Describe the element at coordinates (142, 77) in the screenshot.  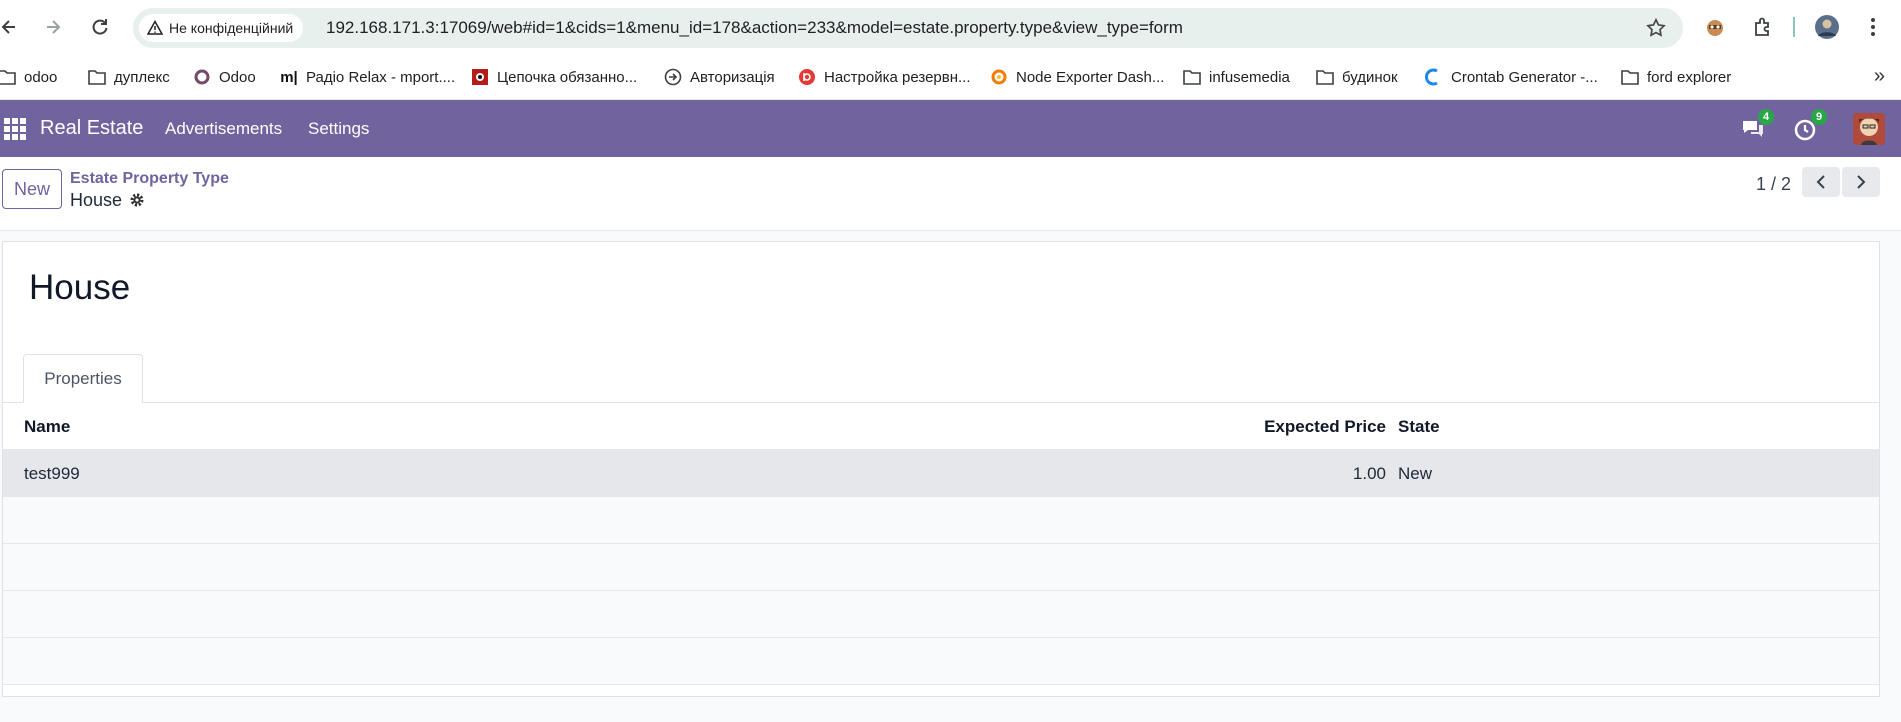
I see `bookmark-label: дуплекс` at that location.